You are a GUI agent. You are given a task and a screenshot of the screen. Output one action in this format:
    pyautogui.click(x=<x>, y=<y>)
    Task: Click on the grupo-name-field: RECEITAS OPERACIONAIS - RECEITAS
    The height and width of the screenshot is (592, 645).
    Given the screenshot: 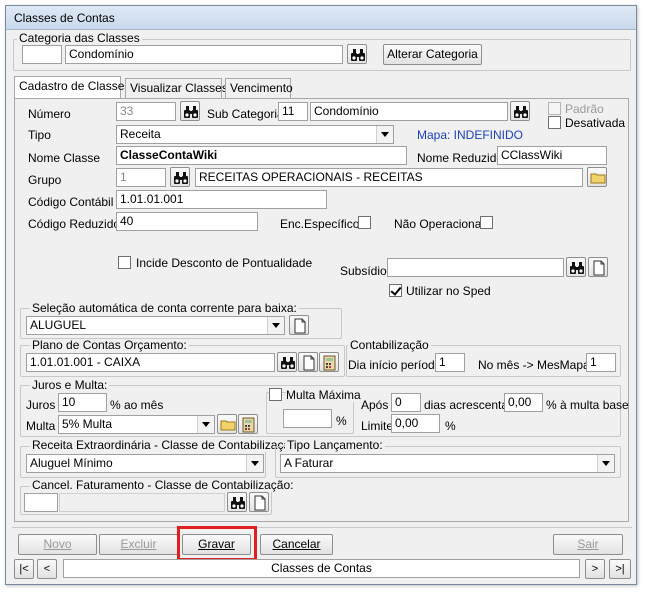 What is the action you would take?
    pyautogui.click(x=389, y=177)
    